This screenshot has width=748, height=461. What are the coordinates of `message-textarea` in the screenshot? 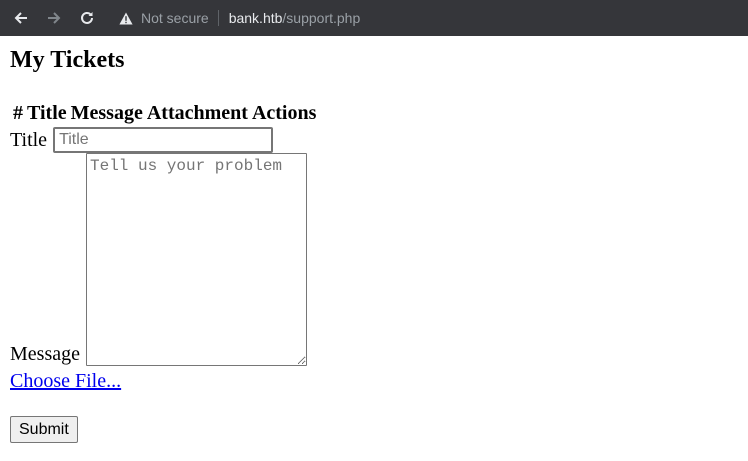 It's located at (196, 259).